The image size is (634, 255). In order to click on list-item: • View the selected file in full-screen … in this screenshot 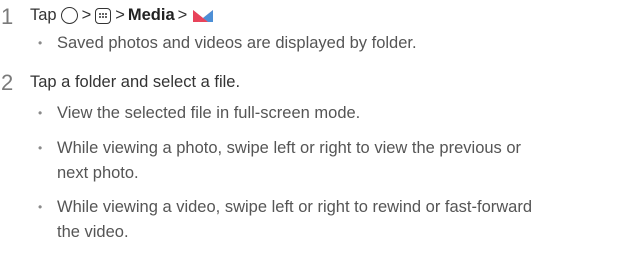, I will do `click(199, 113)`.